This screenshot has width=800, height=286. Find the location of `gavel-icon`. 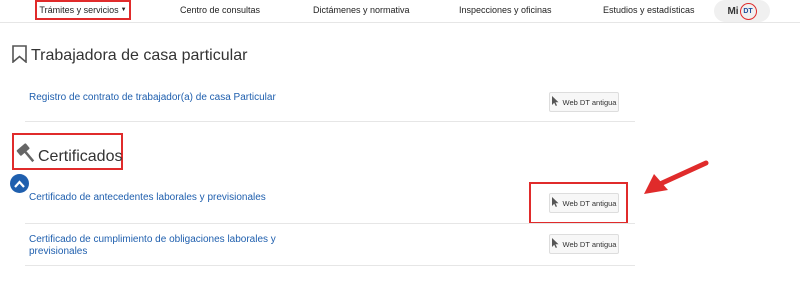

gavel-icon is located at coordinates (26, 153).